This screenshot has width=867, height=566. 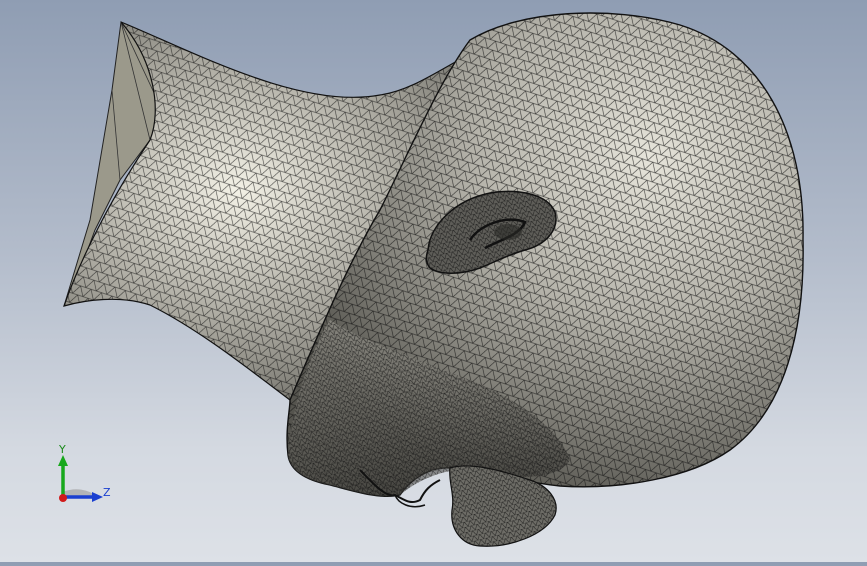 I want to click on y-axis-label: Y, so click(x=62, y=449).